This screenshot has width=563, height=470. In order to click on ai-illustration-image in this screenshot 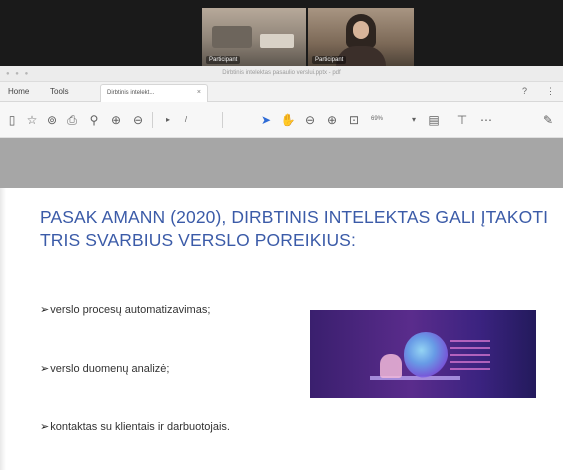, I will do `click(423, 354)`.